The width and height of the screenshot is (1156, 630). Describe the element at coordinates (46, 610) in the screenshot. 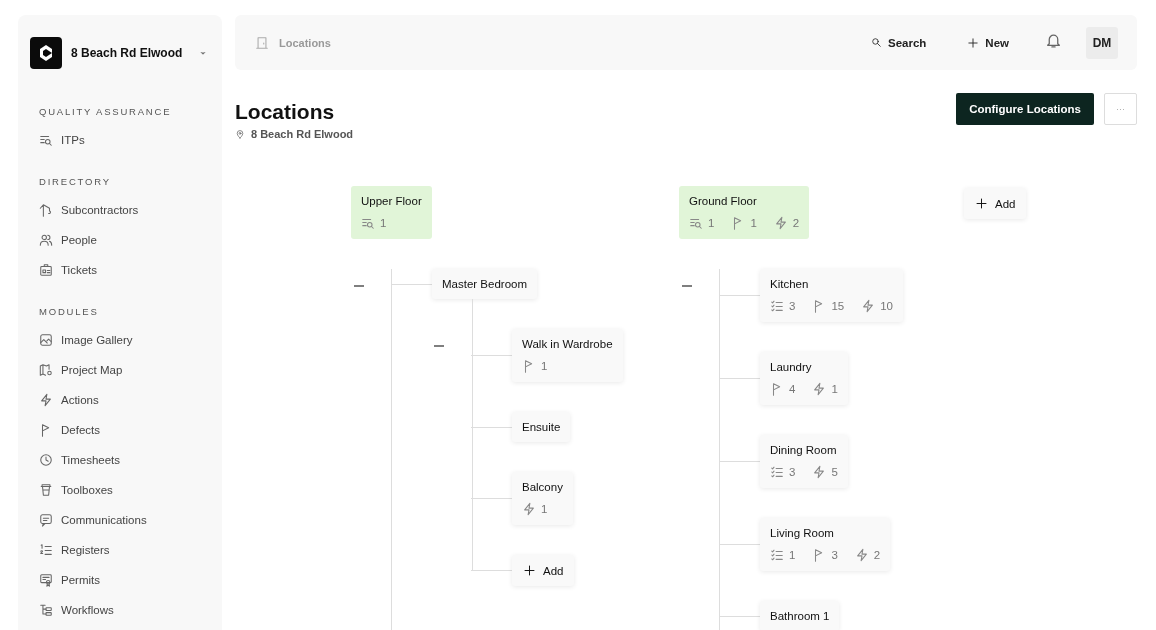

I see `workflow-icon` at that location.